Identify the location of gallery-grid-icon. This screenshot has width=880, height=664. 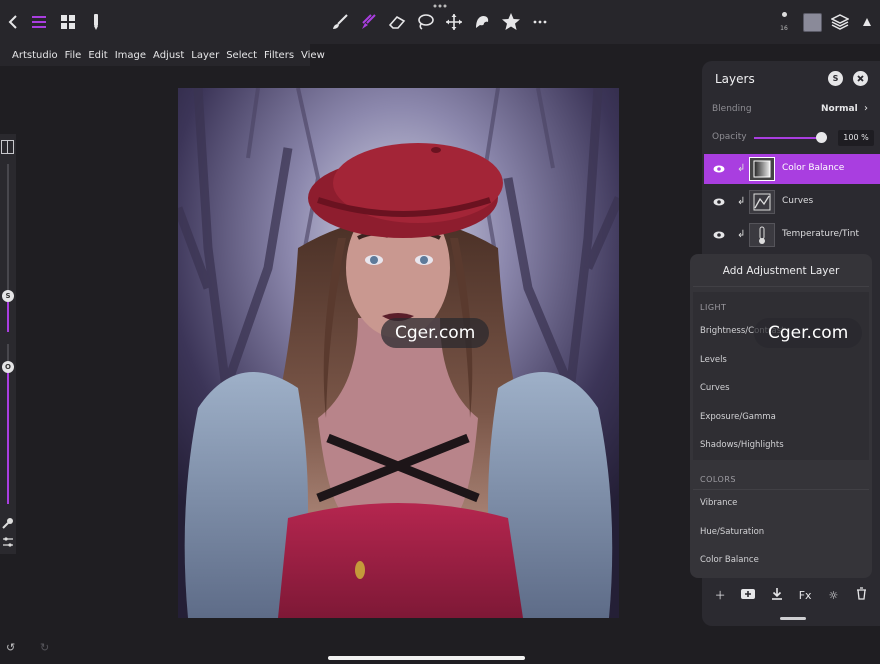
(68, 22).